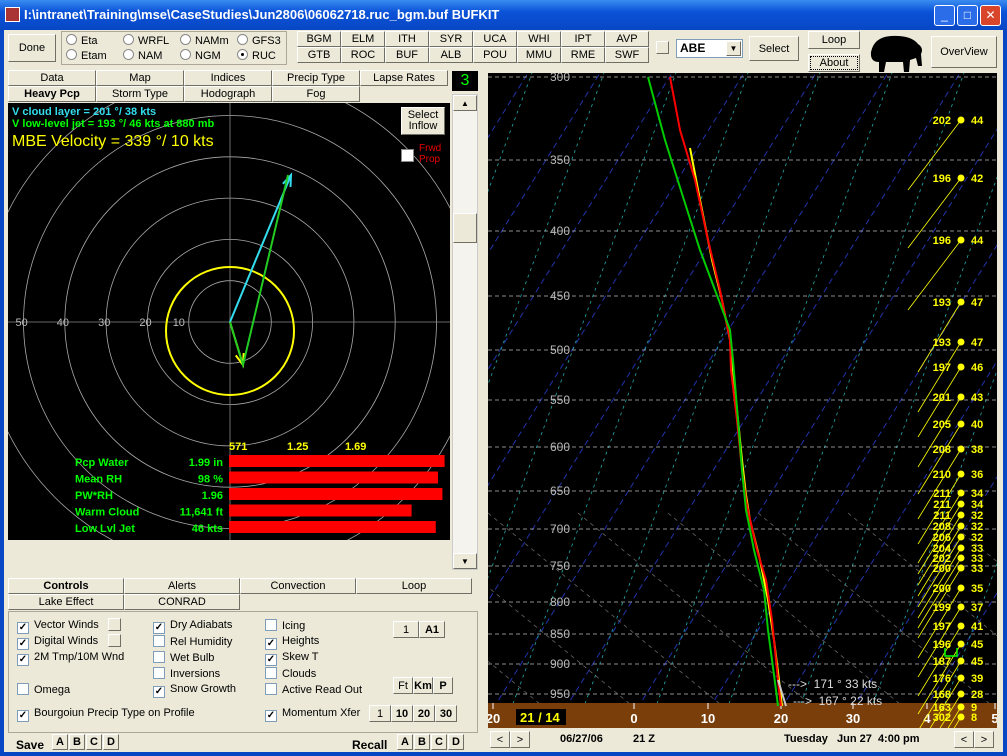  Describe the element at coordinates (465, 561) in the screenshot. I see `scroll-down-button: ▼` at that location.